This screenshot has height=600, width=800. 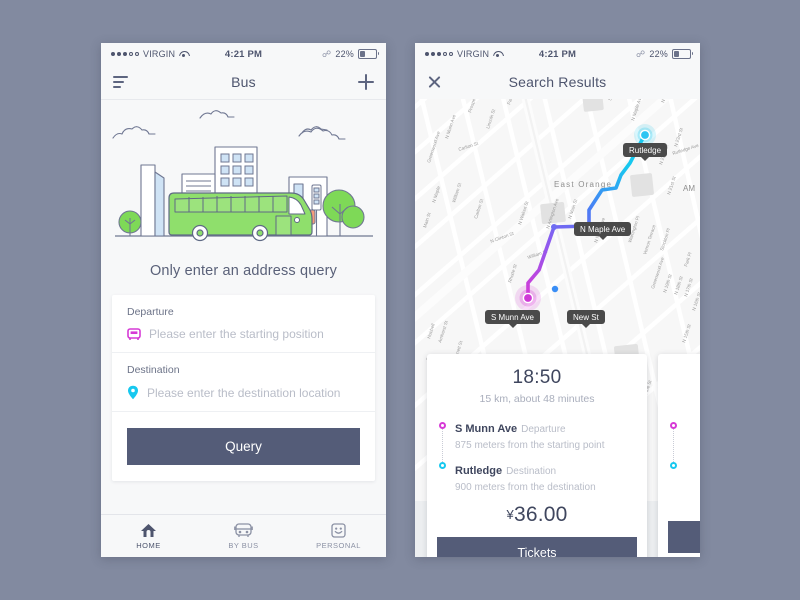 I want to click on bottom-tab-bar: HOME BY BUS PERSONAL, so click(x=243, y=535).